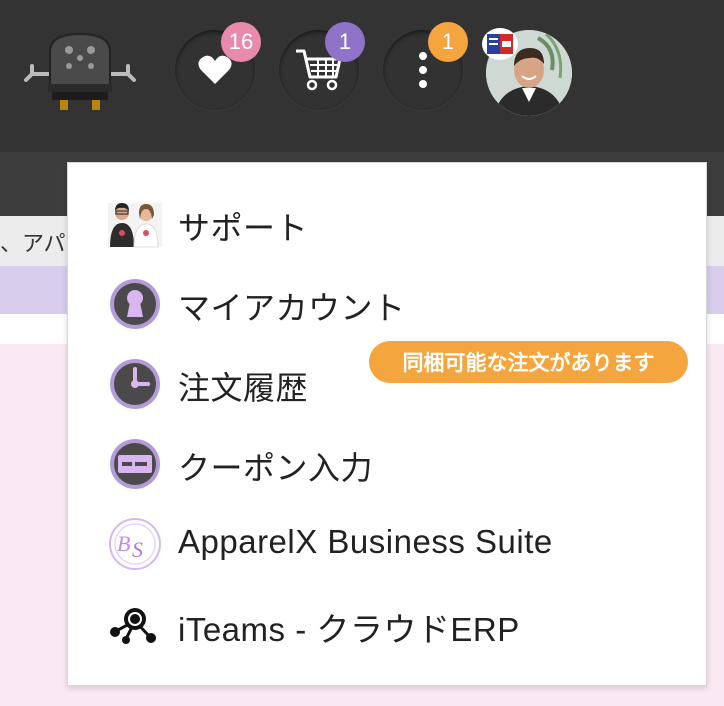 This screenshot has height=706, width=724. I want to click on menu-item-label: クーポン入力, so click(276, 468).